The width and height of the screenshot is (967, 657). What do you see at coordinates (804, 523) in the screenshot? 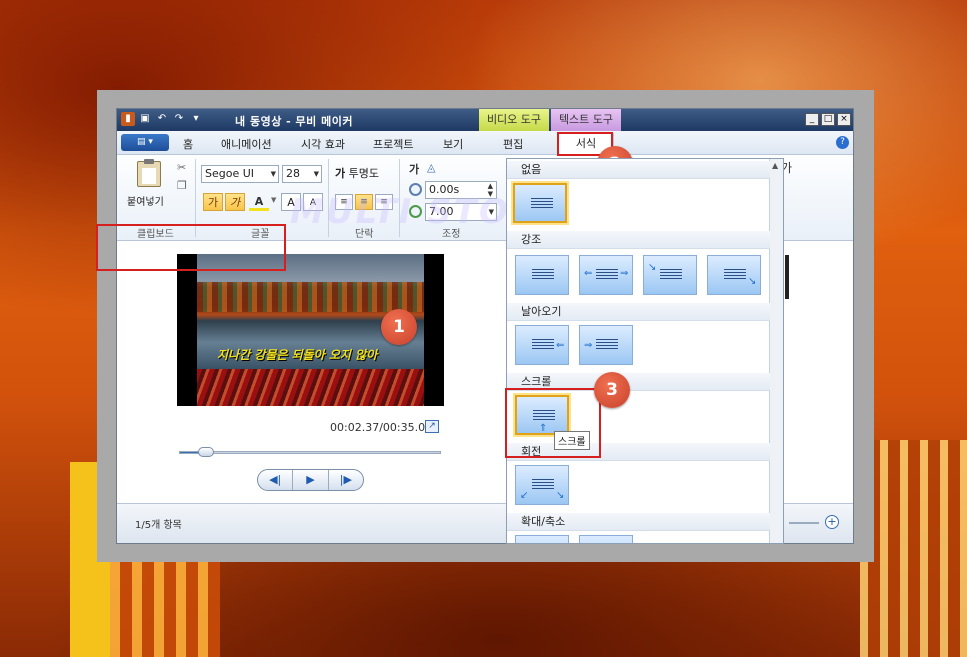
I see `zoom-slider` at bounding box center [804, 523].